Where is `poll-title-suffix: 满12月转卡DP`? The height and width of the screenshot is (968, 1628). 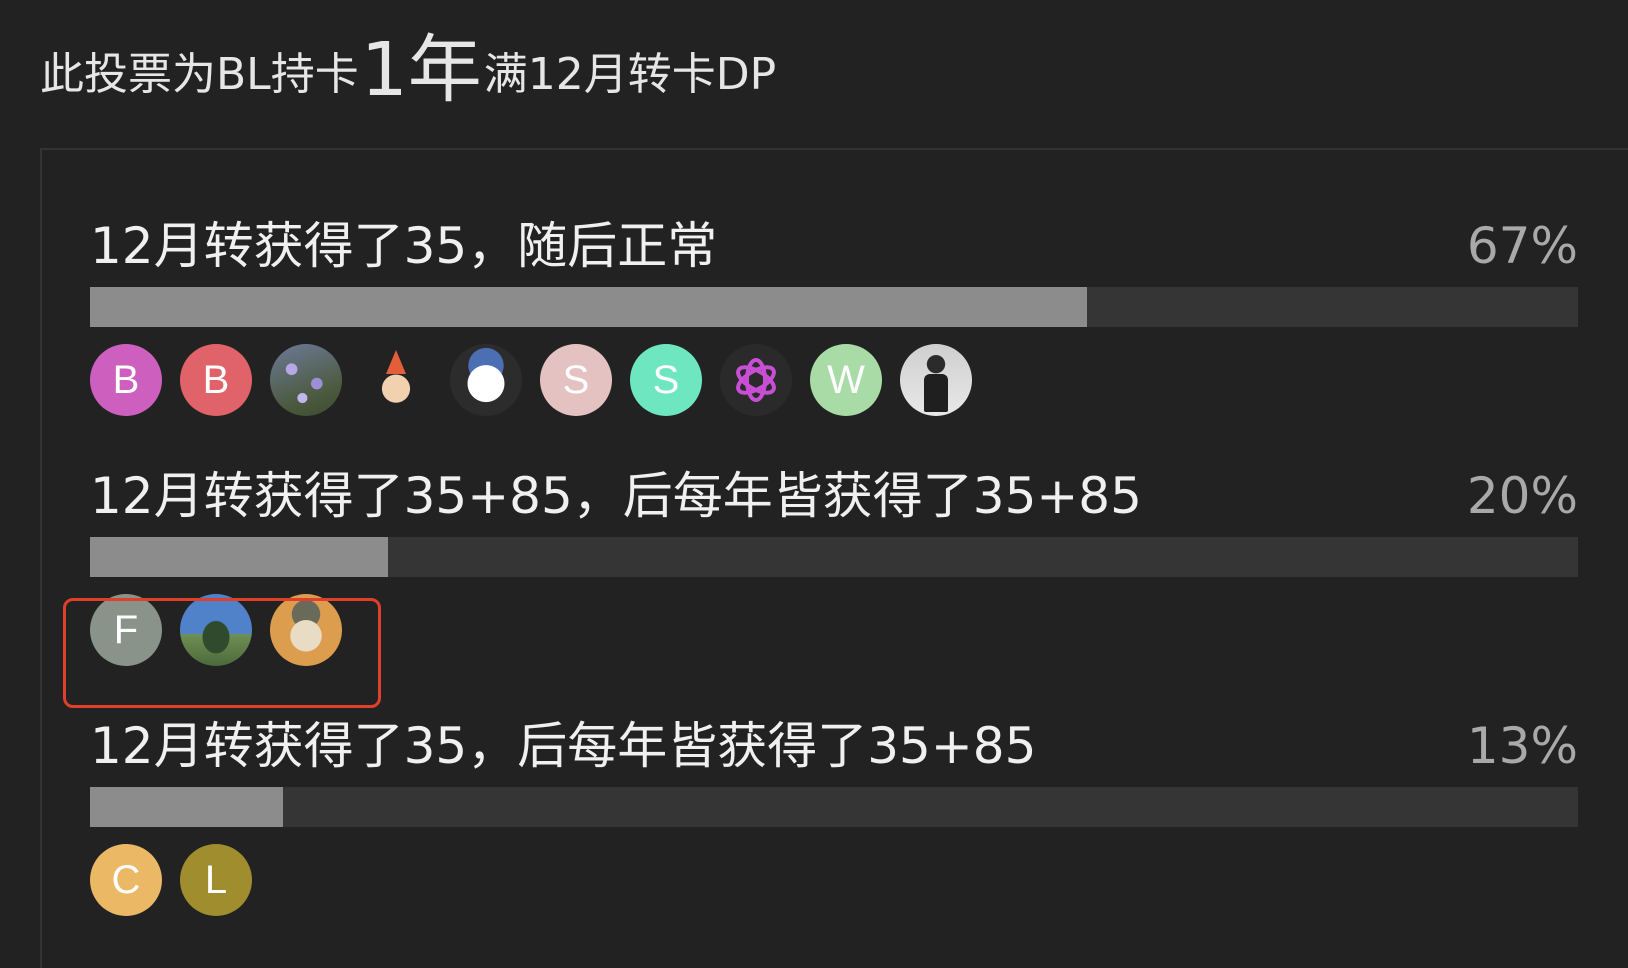 poll-title-suffix: 满12月转卡DP is located at coordinates (630, 74).